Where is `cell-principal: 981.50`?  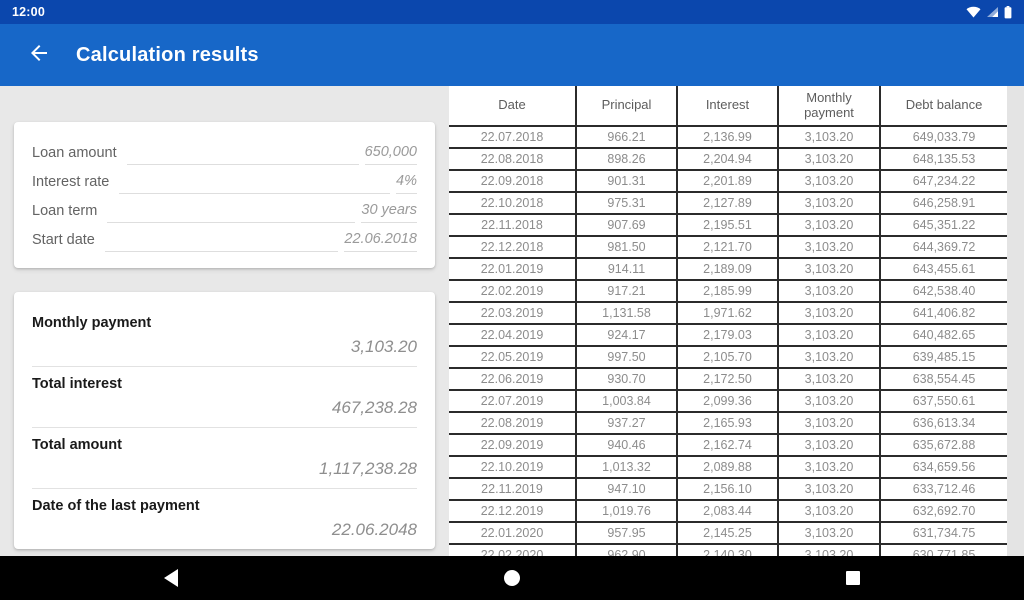 cell-principal: 981.50 is located at coordinates (627, 247).